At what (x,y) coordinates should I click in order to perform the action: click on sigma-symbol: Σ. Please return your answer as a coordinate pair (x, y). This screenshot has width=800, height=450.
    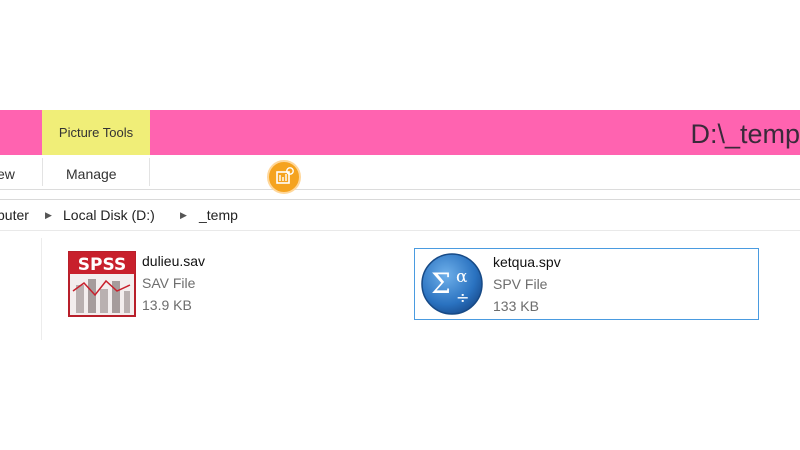
    Looking at the image, I should click on (441, 283).